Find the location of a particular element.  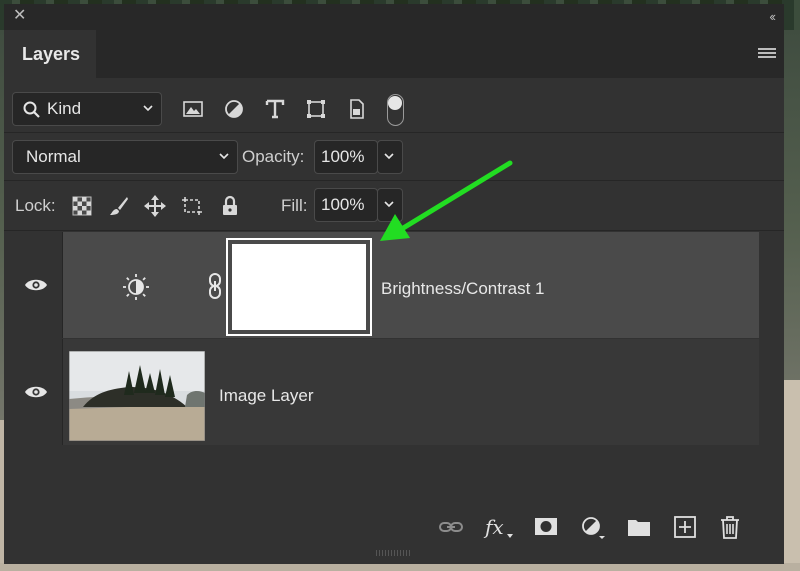

type-filter-icon is located at coordinates (275, 109).